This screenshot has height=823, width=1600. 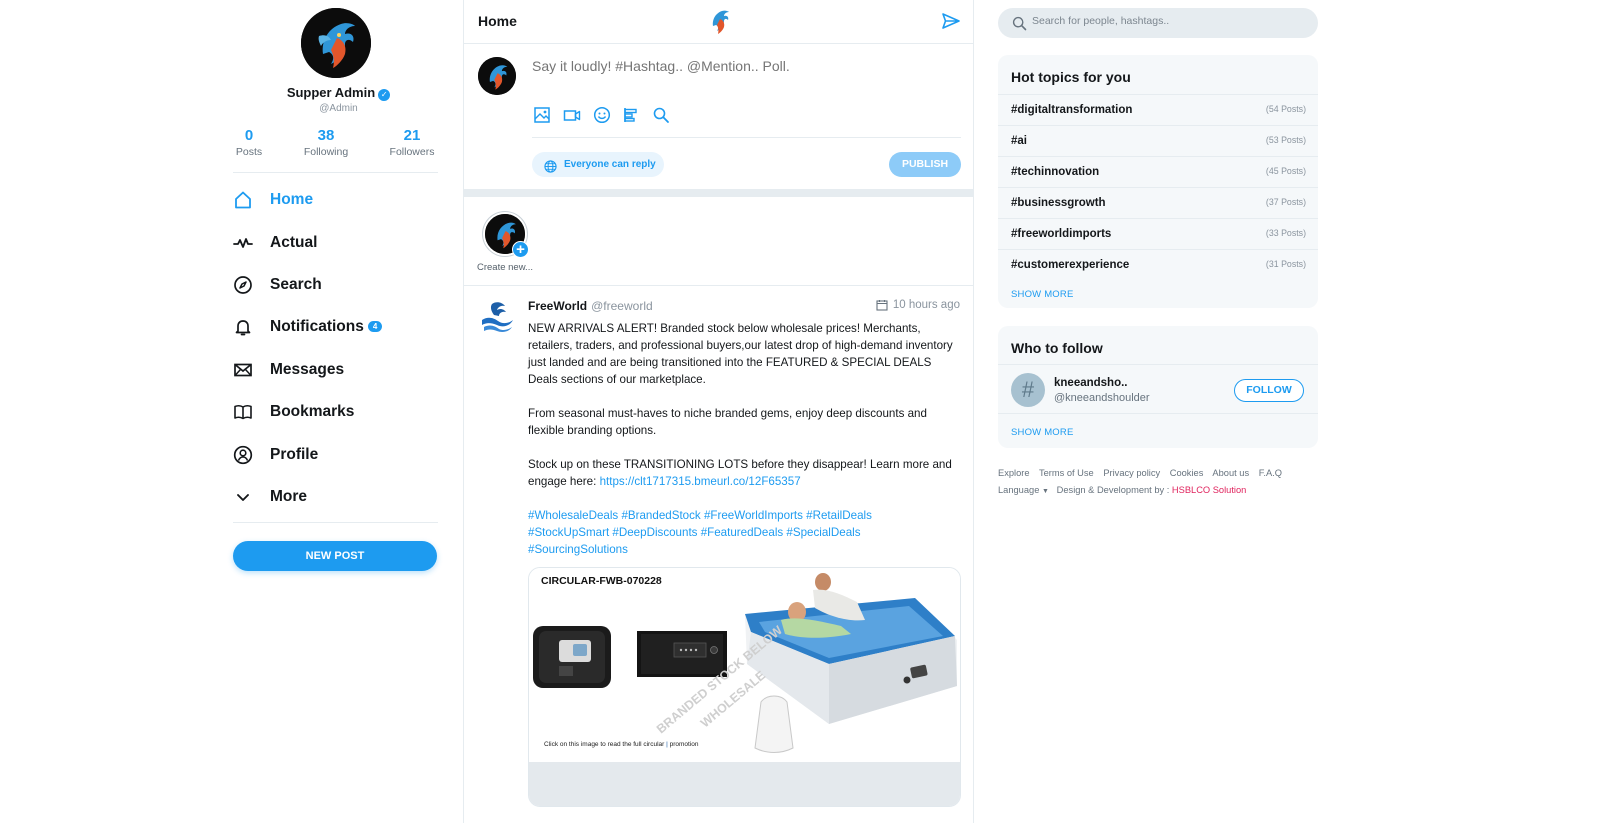 What do you see at coordinates (926, 305) in the screenshot?
I see `post-time-text: 10 hours ago` at bounding box center [926, 305].